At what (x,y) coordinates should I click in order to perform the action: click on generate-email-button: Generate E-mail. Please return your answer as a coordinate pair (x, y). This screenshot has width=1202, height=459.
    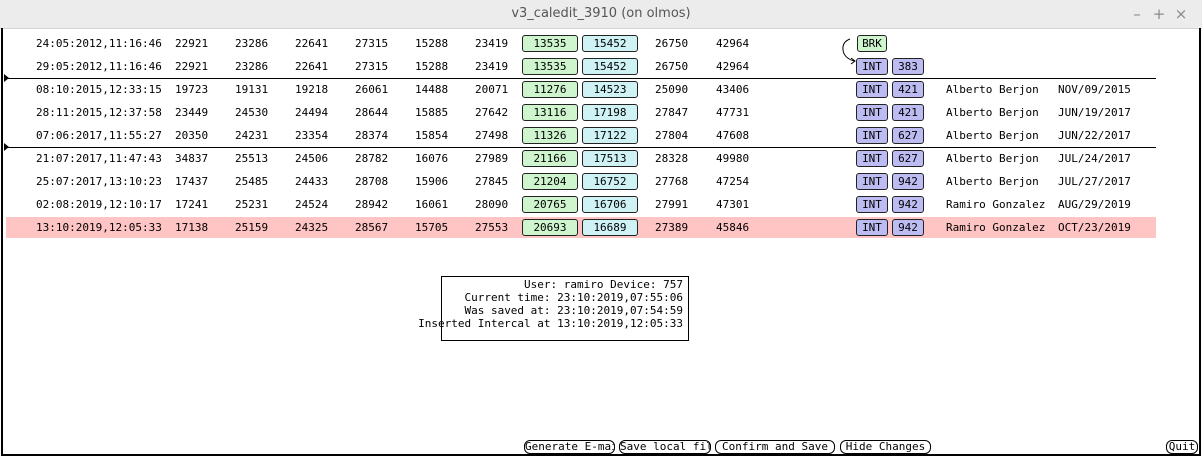
    Looking at the image, I should click on (569, 447).